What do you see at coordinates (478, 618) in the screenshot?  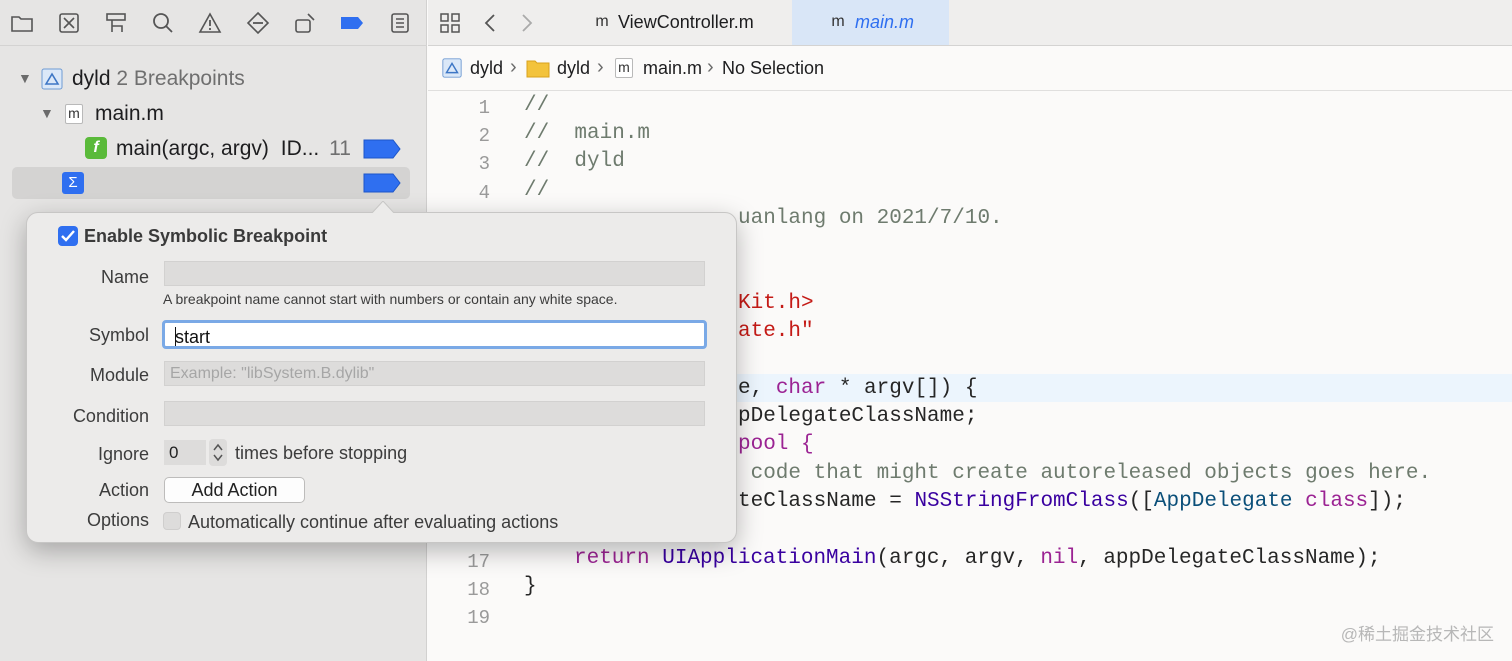 I see `line-number: 19` at bounding box center [478, 618].